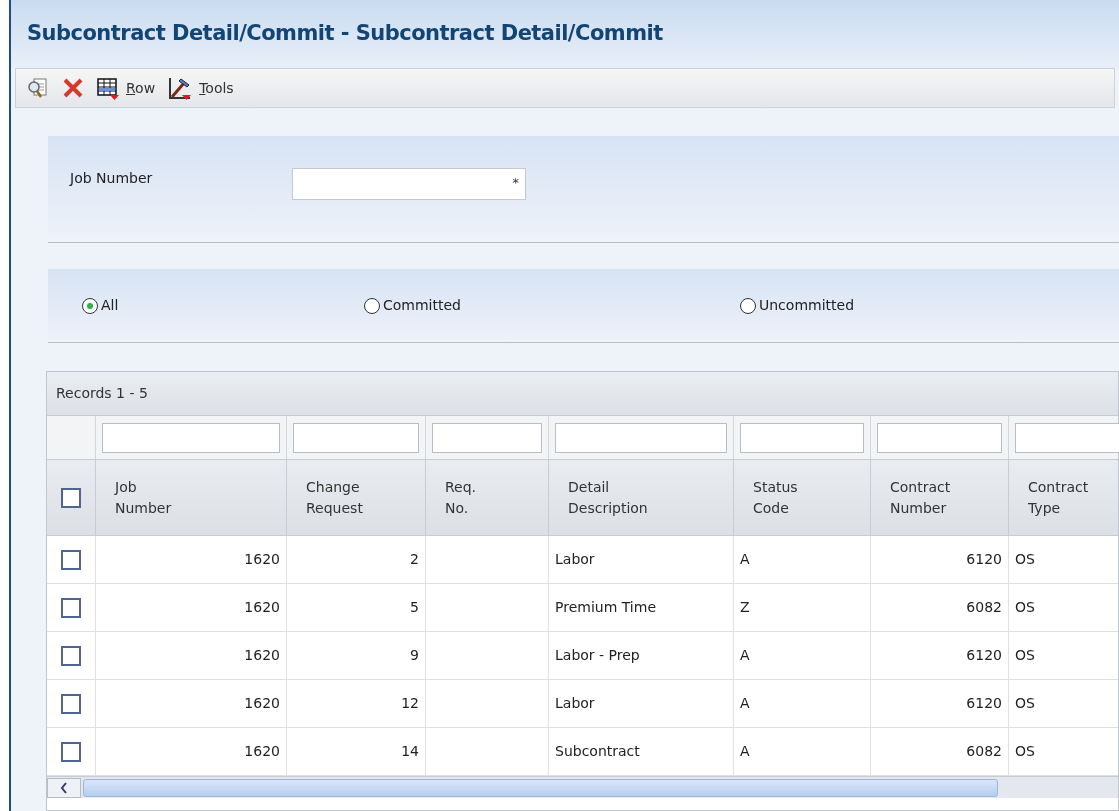  I want to click on table-cell-text: 9, so click(414, 655).